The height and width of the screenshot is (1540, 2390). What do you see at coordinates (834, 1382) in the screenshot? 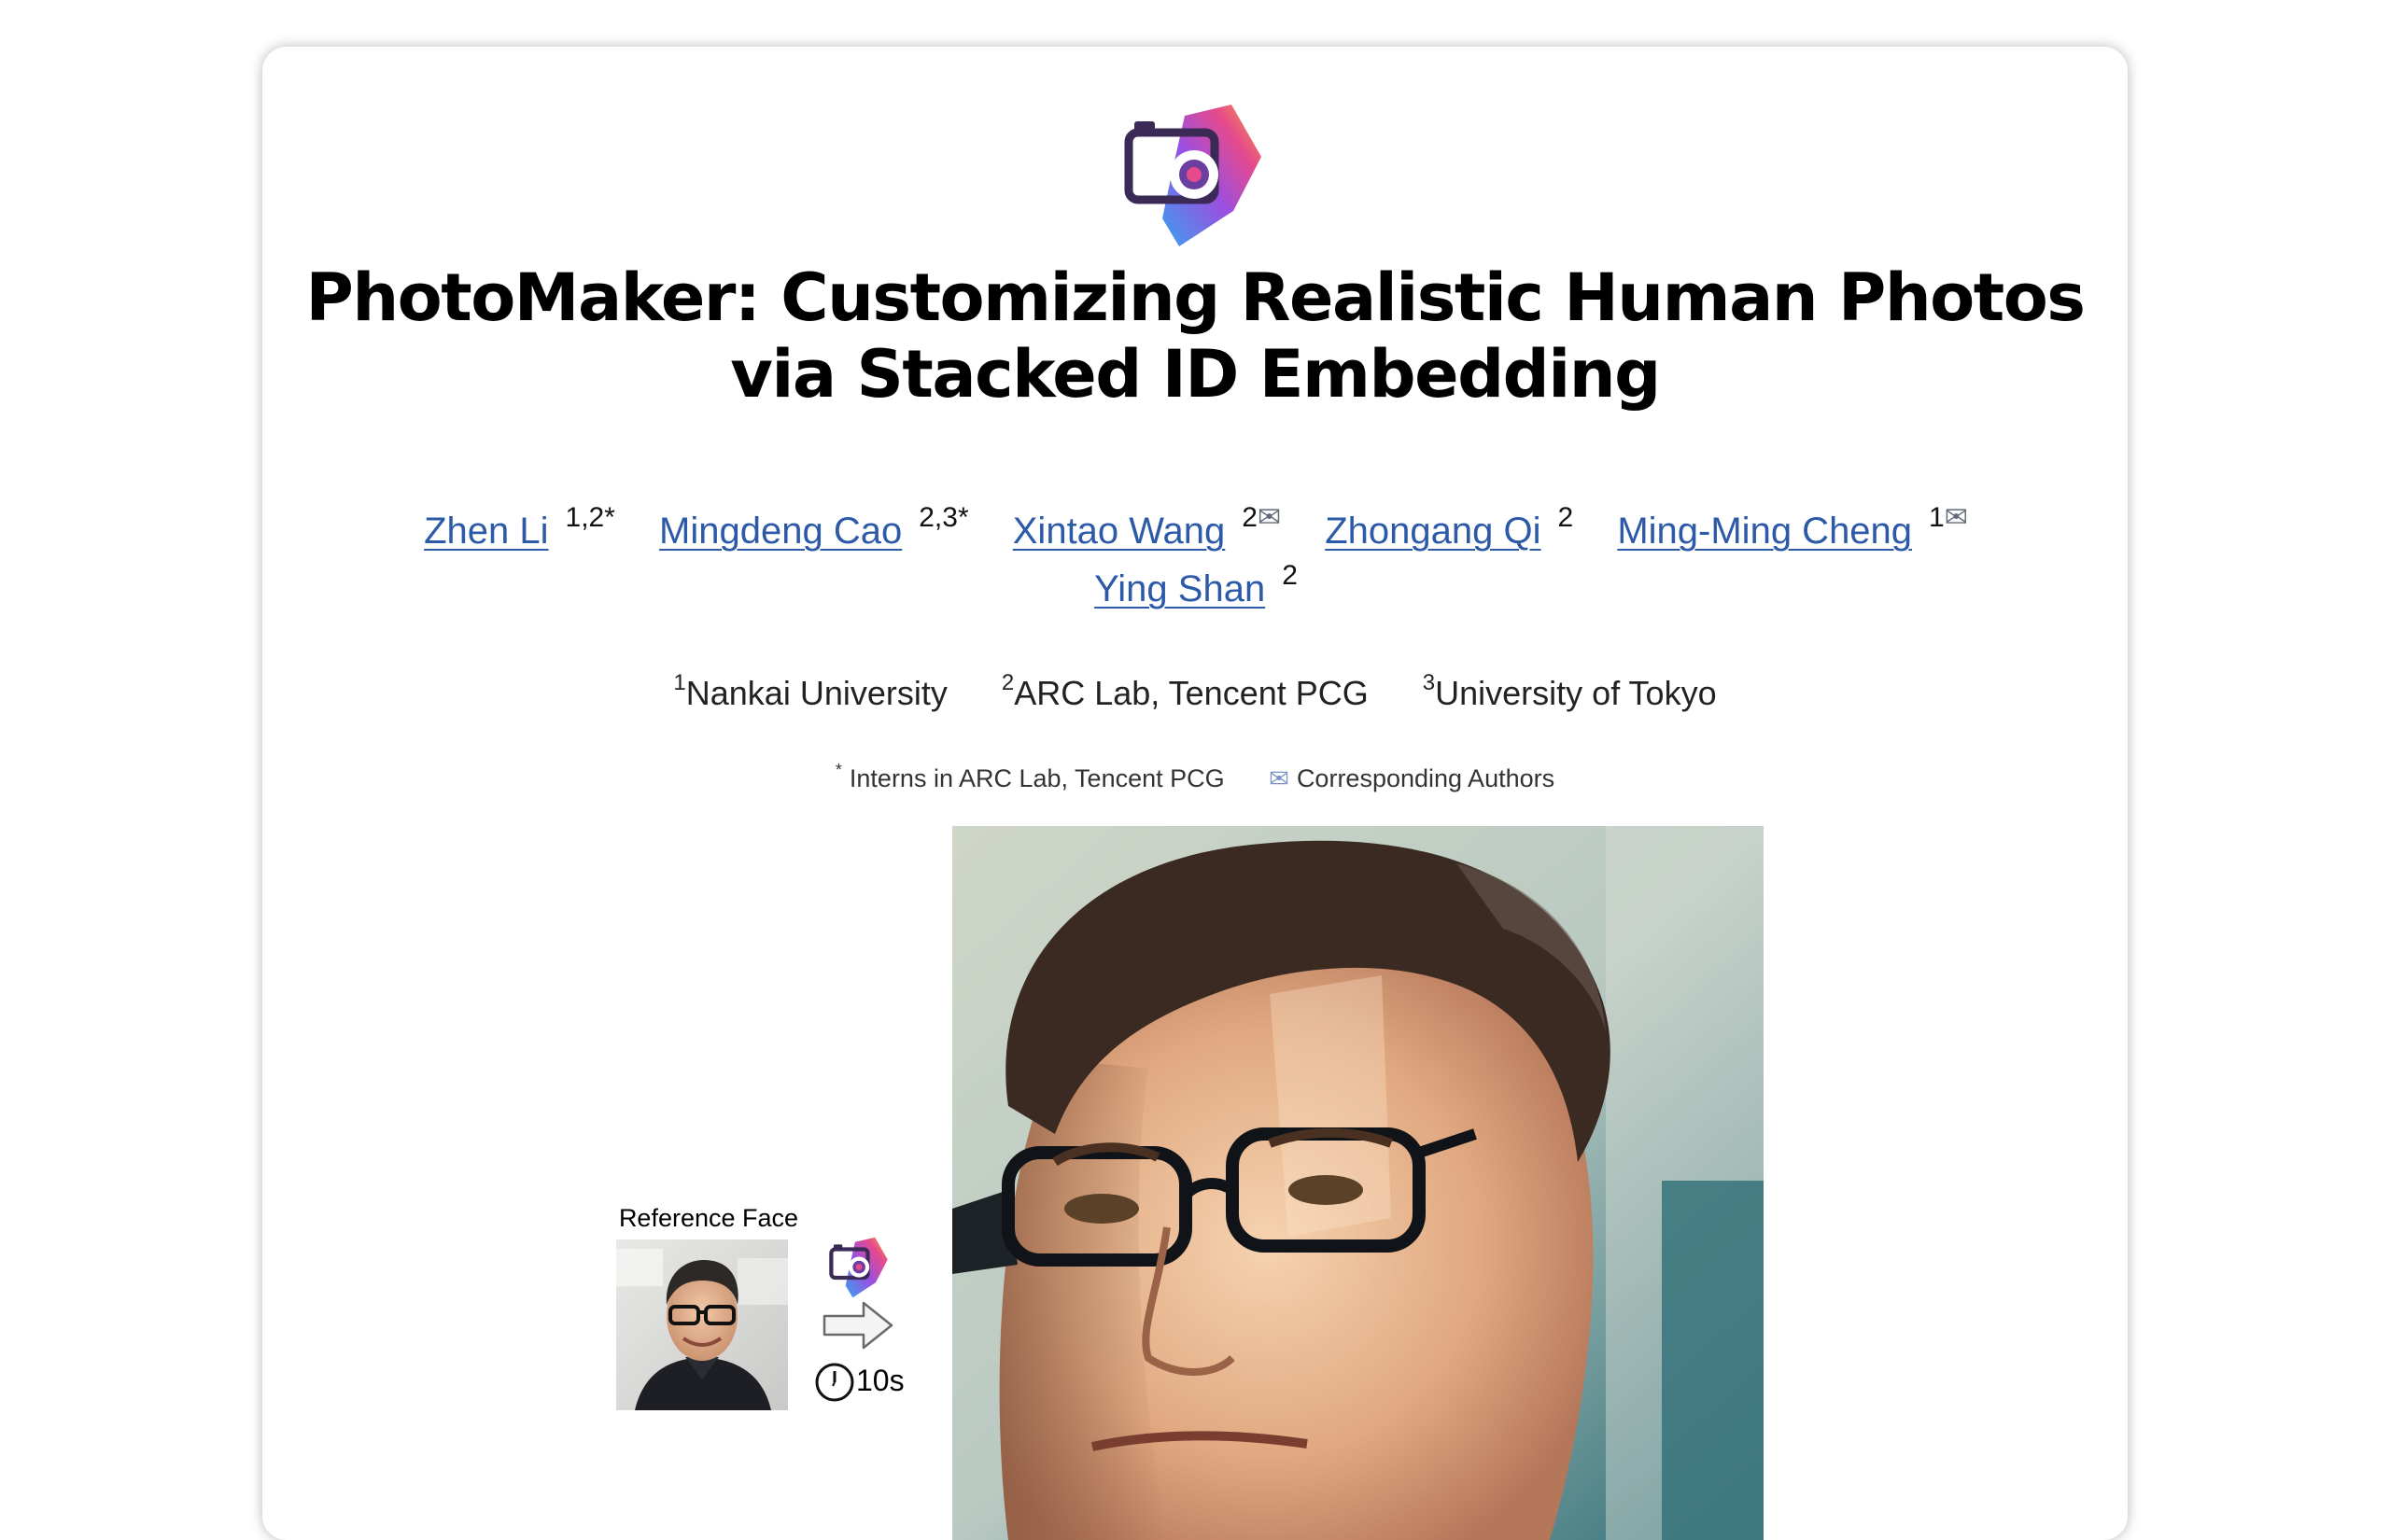
I see `clock-icon` at bounding box center [834, 1382].